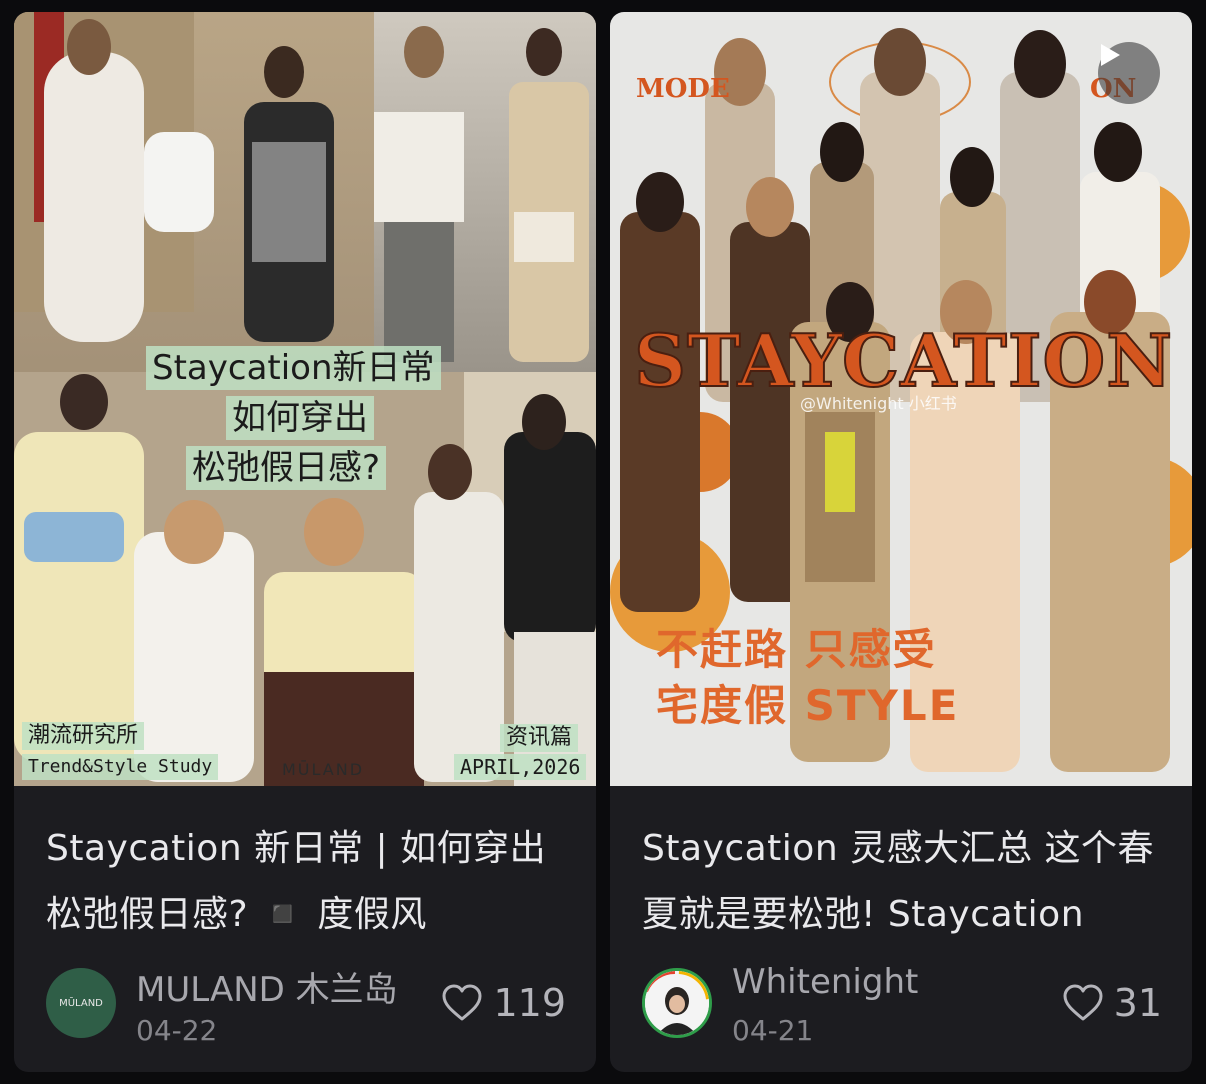 The image size is (1206, 1084). I want to click on video-play-button, so click(1129, 73).